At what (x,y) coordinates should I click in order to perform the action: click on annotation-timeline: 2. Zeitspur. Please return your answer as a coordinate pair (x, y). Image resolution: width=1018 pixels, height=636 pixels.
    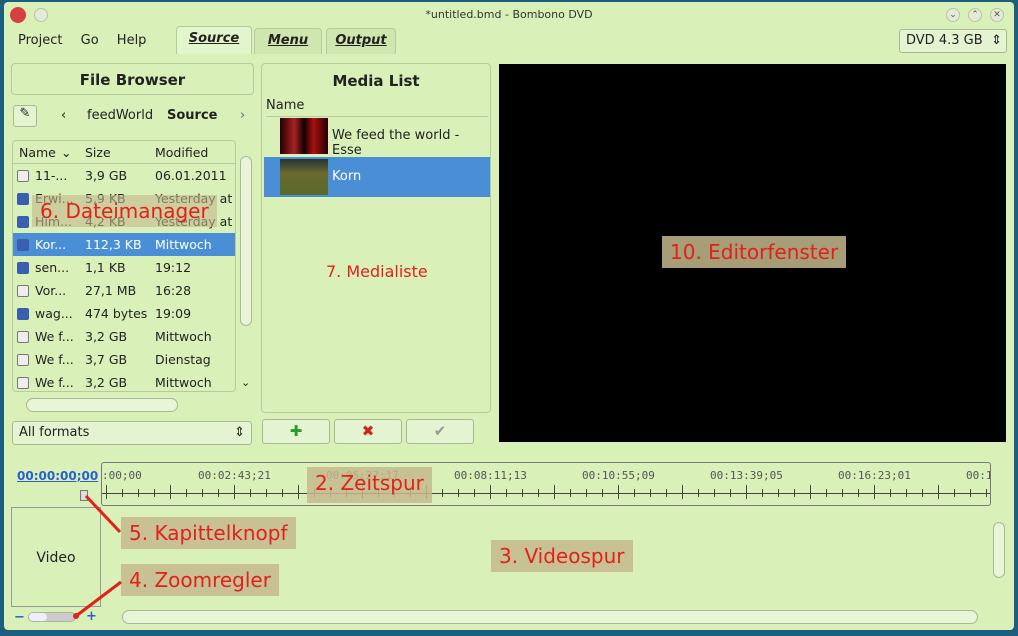
    Looking at the image, I should click on (369, 485).